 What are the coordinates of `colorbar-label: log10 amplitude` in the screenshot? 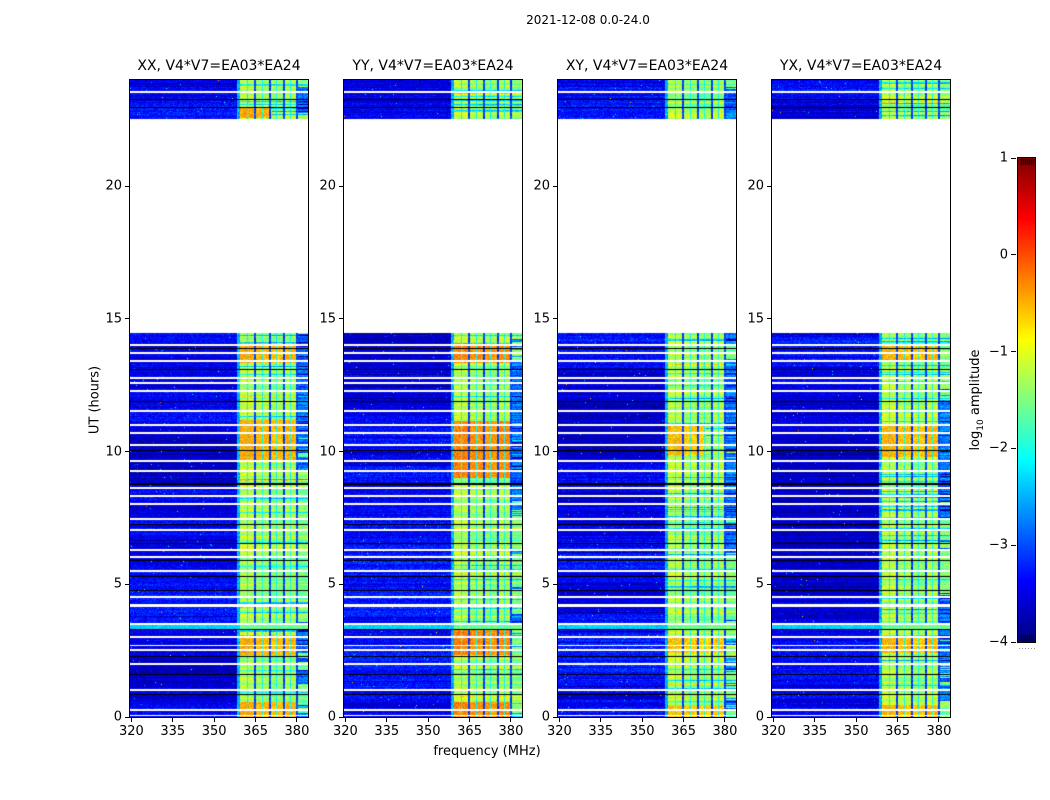 It's located at (977, 400).